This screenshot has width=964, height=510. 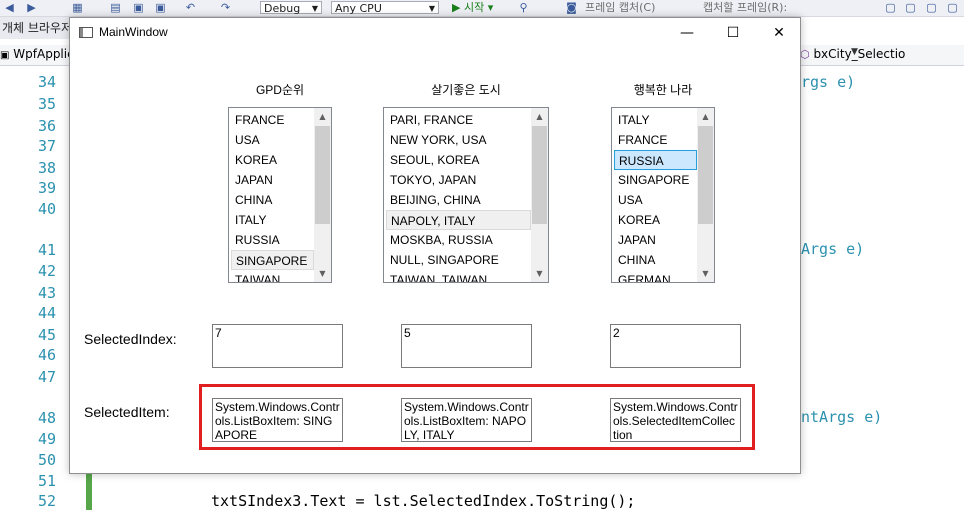 What do you see at coordinates (138, 7) in the screenshot?
I see `save-icon: ▣` at bounding box center [138, 7].